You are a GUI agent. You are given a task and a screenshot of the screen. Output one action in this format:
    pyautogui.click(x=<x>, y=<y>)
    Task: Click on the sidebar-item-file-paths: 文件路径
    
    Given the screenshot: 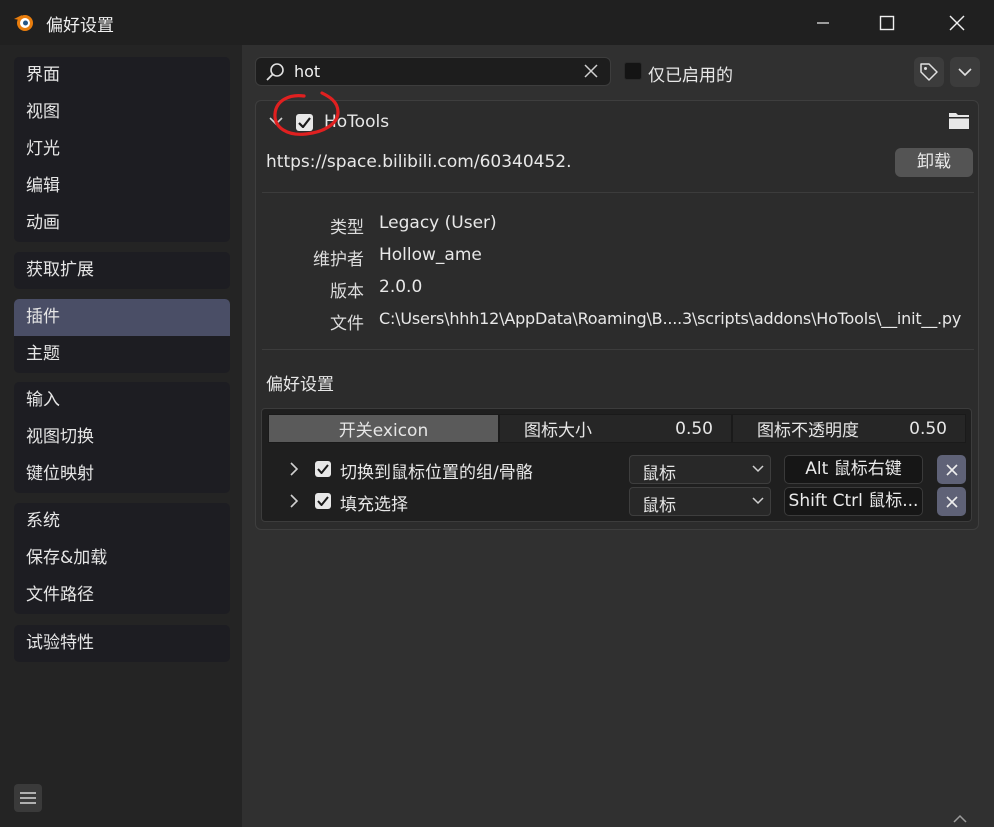 What is the action you would take?
    pyautogui.click(x=122, y=595)
    